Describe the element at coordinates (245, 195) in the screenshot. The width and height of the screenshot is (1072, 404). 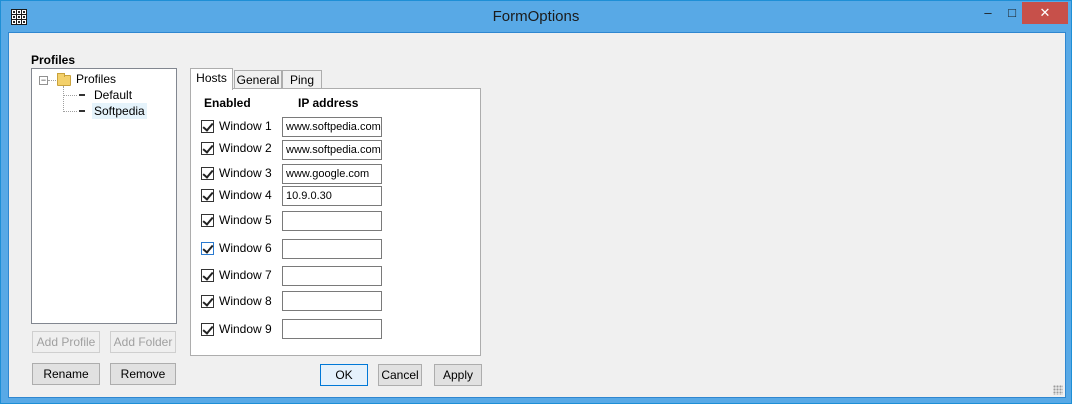
I see `window-4-label: Window 4` at that location.